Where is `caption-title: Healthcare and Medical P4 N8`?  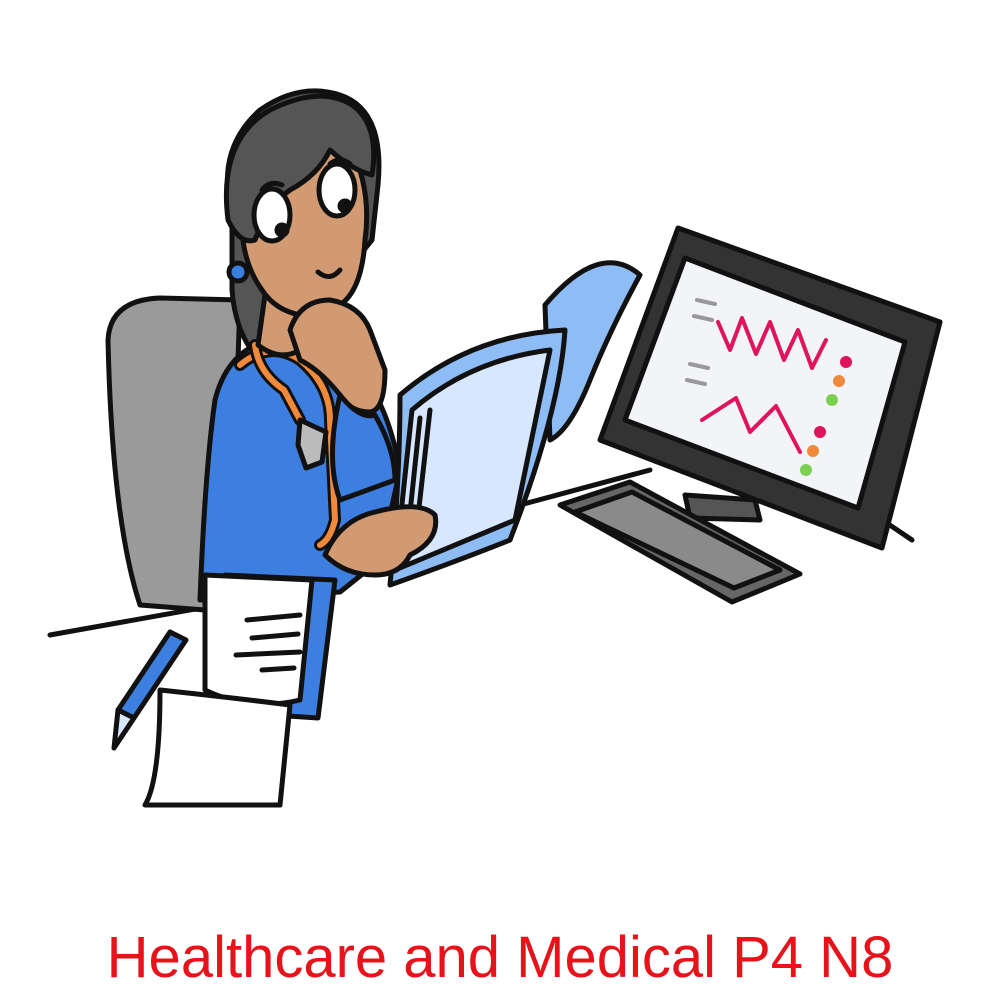 caption-title: Healthcare and Medical P4 N8 is located at coordinates (500, 957).